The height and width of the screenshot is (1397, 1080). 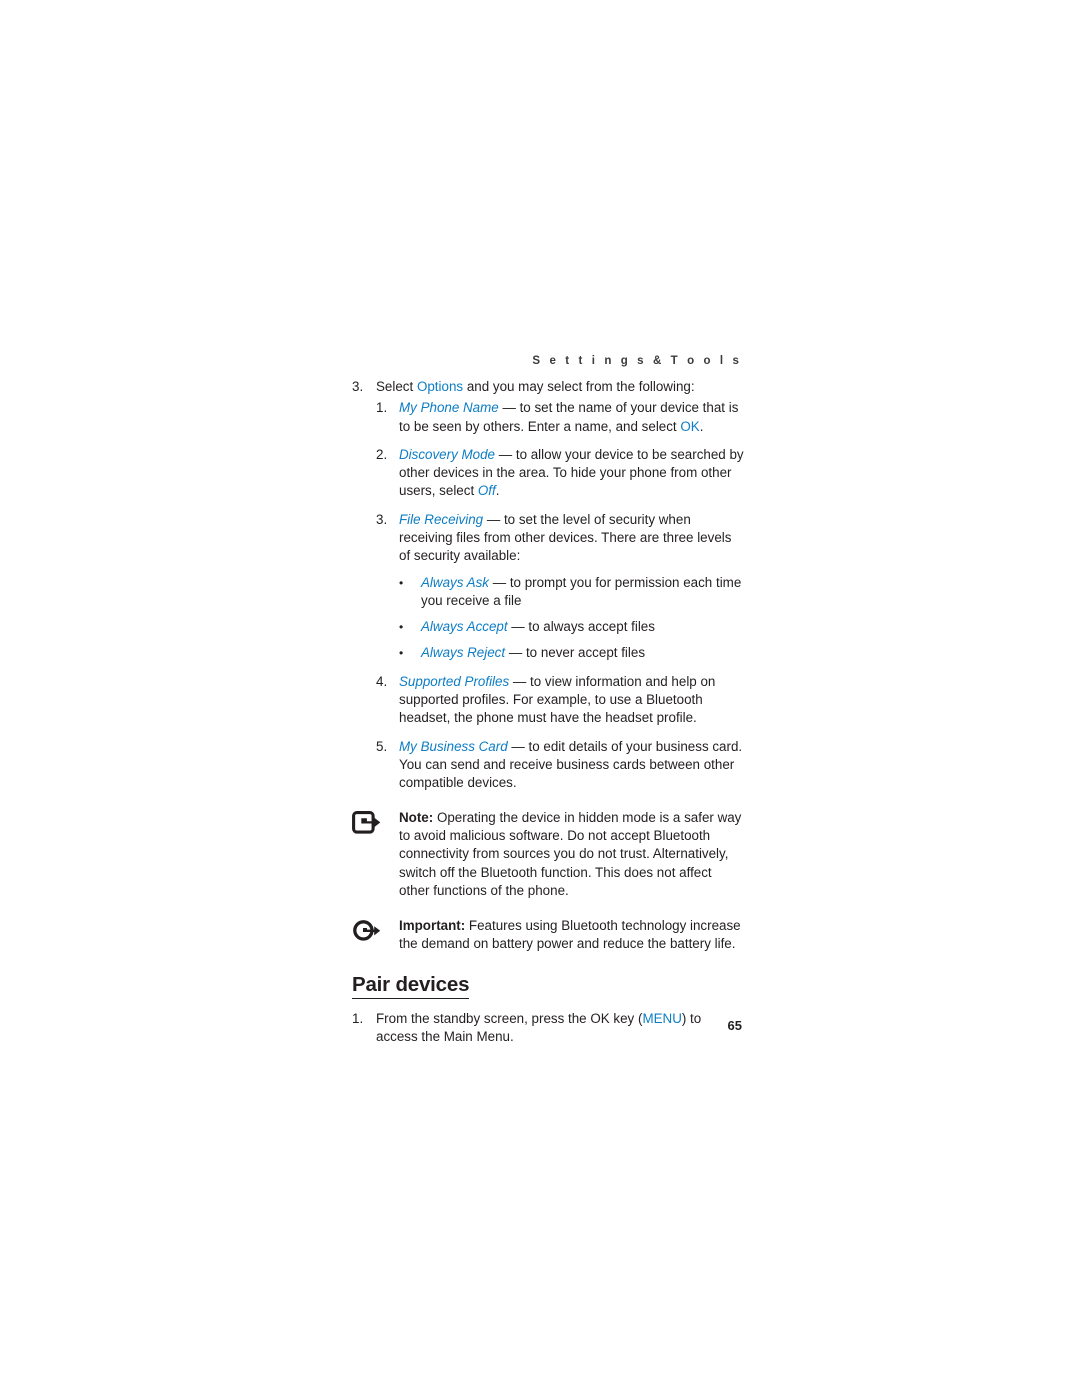 I want to click on list-marker: 4., so click(x=382, y=681).